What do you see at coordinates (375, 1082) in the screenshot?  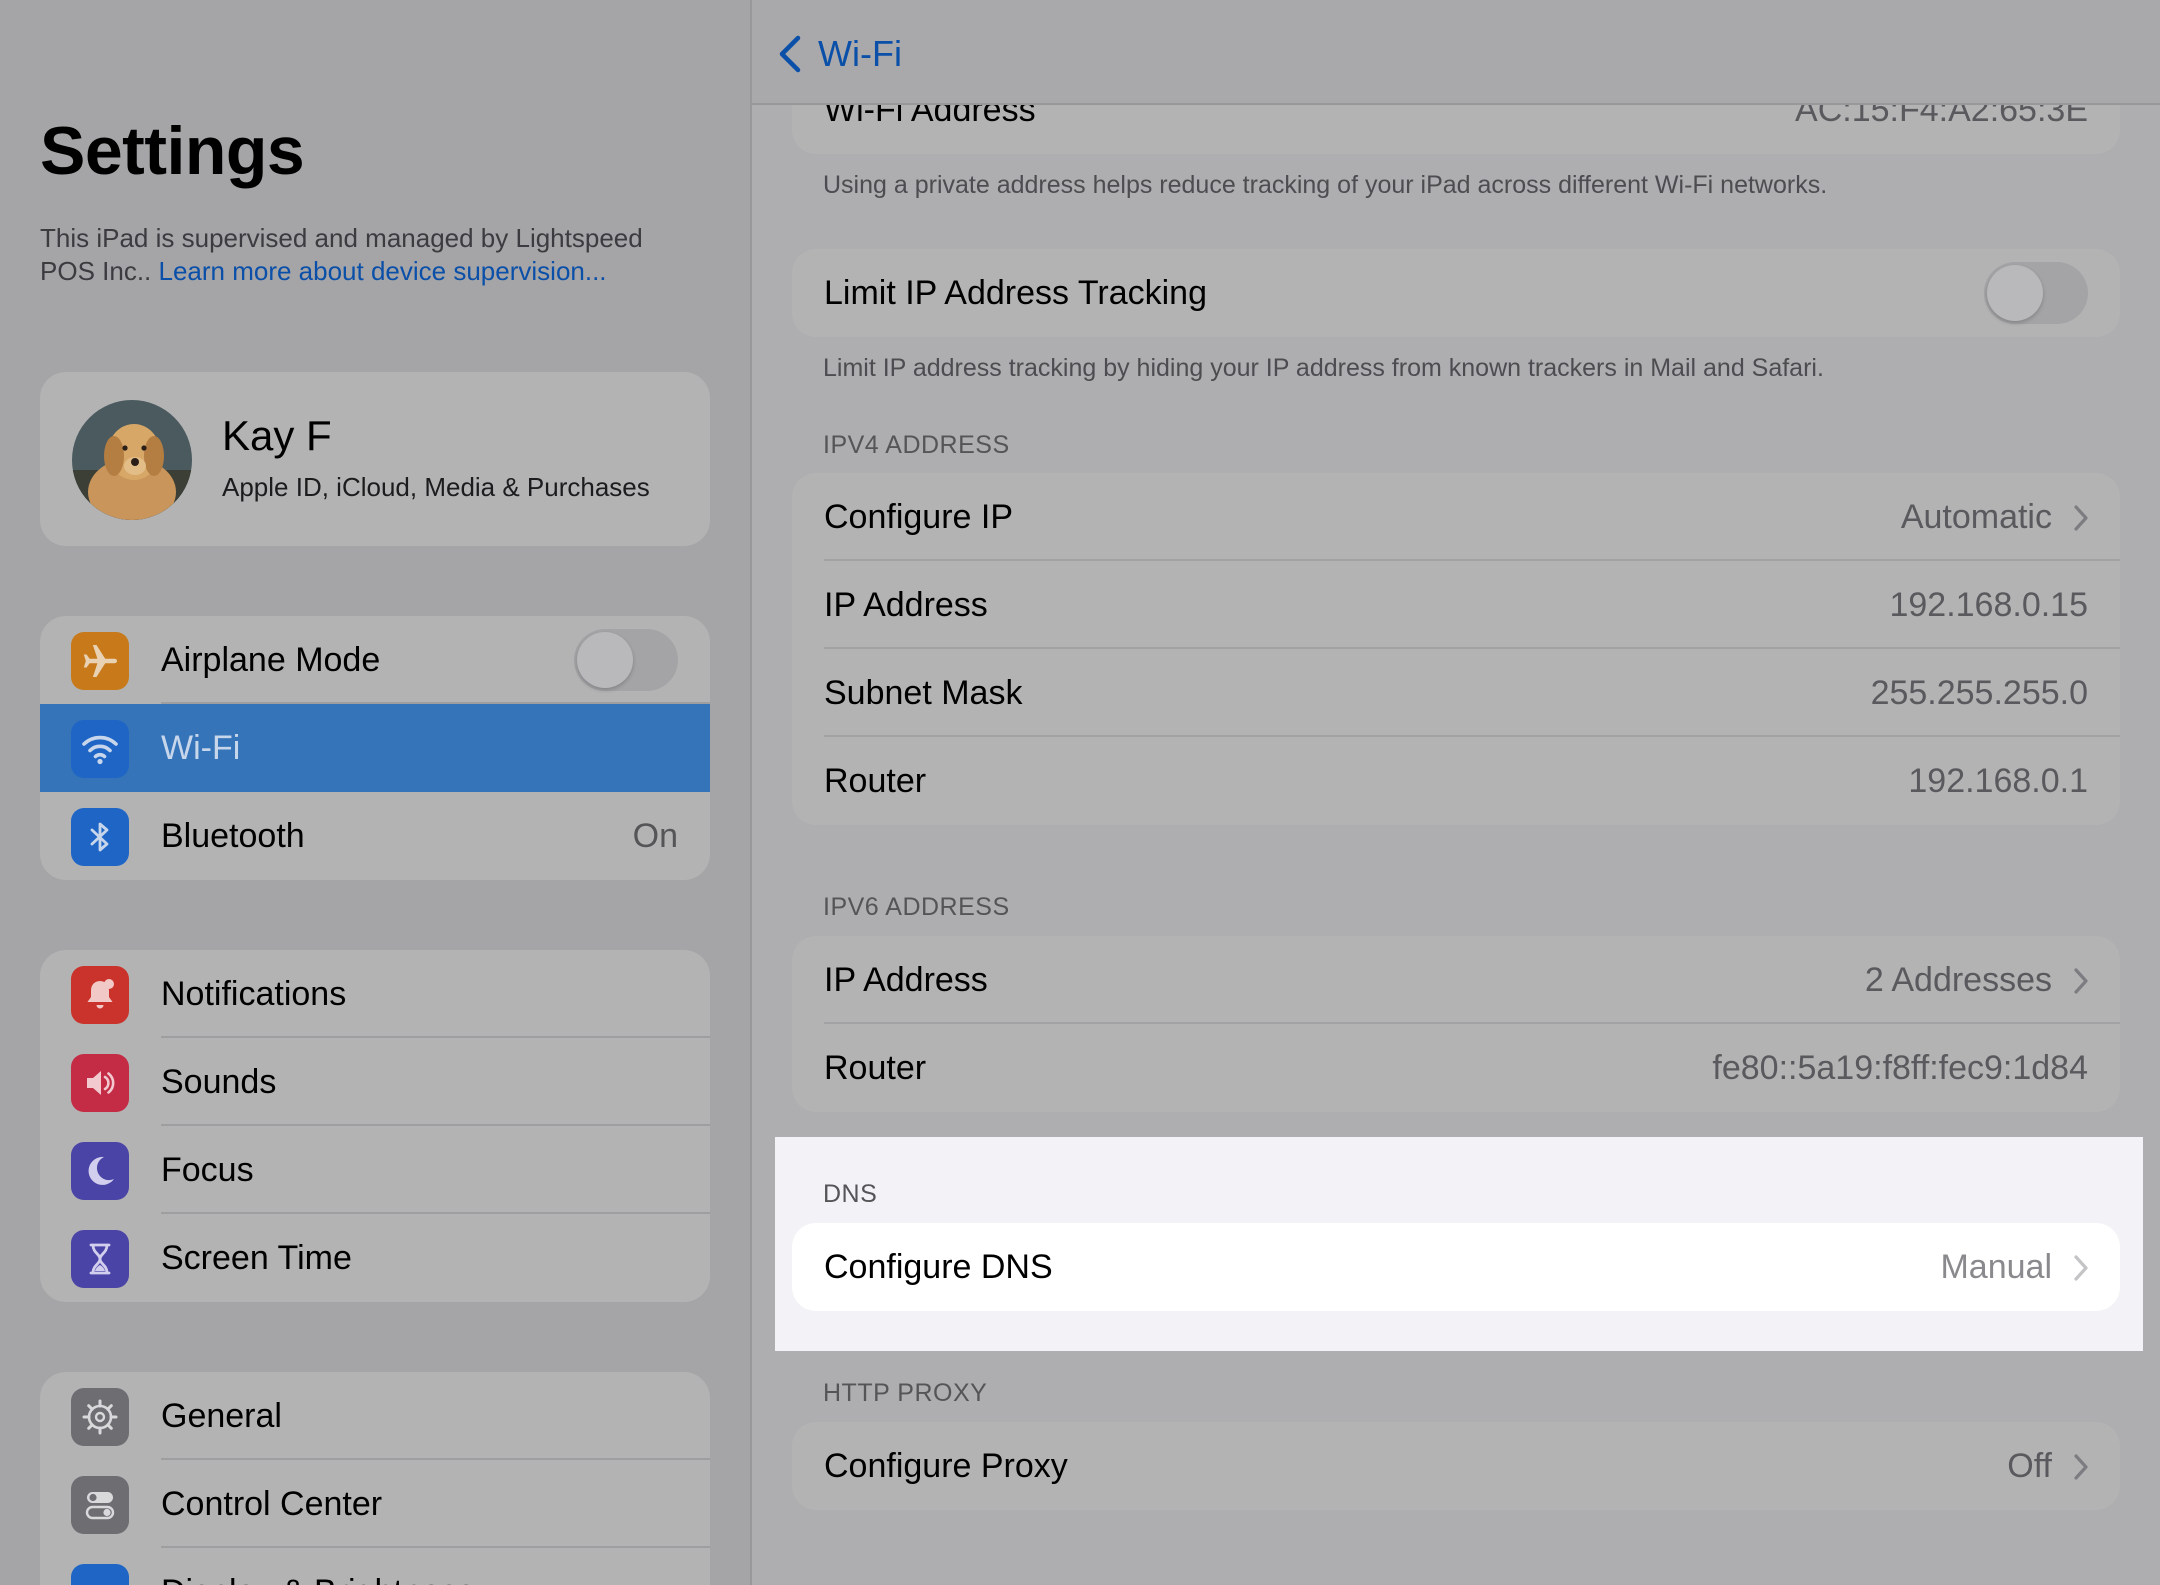 I see `sidebar-item-sounds: Sounds` at bounding box center [375, 1082].